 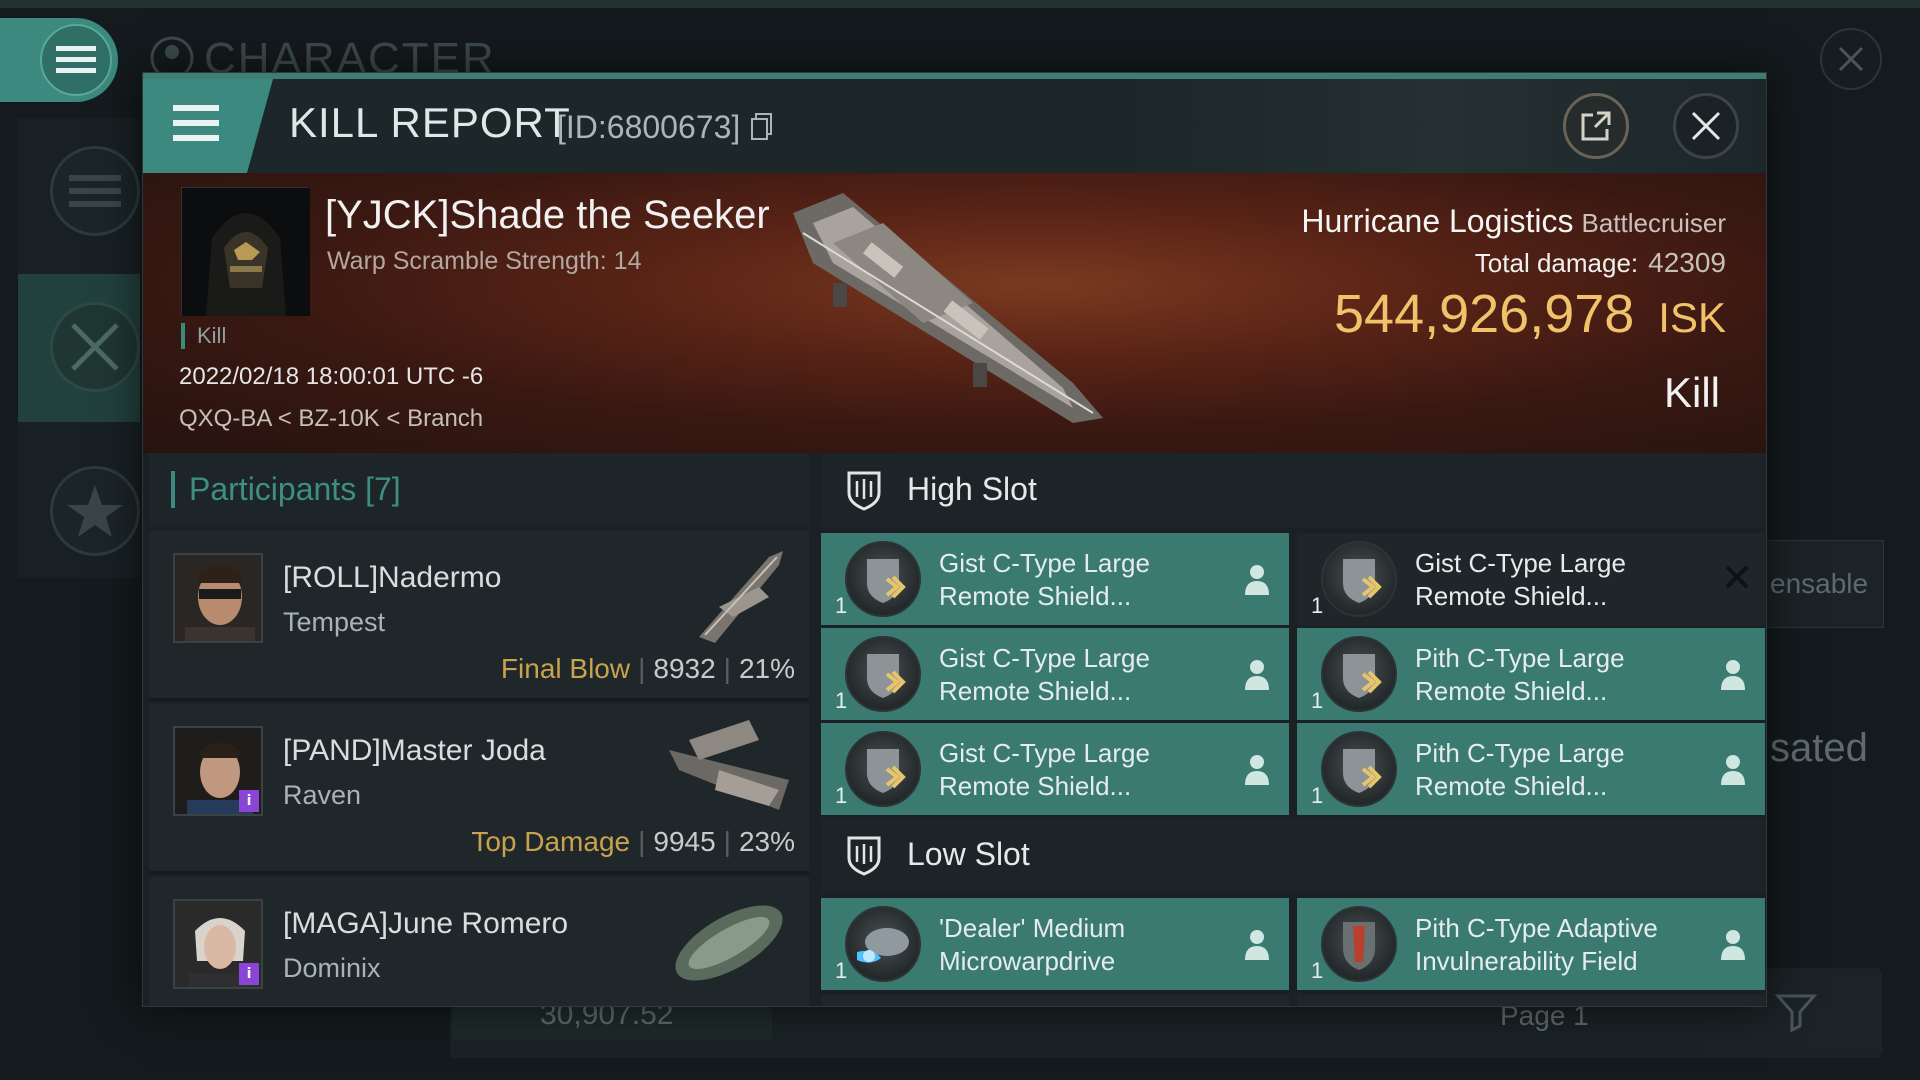 What do you see at coordinates (332, 968) in the screenshot?
I see `participant-ship: Dominix` at bounding box center [332, 968].